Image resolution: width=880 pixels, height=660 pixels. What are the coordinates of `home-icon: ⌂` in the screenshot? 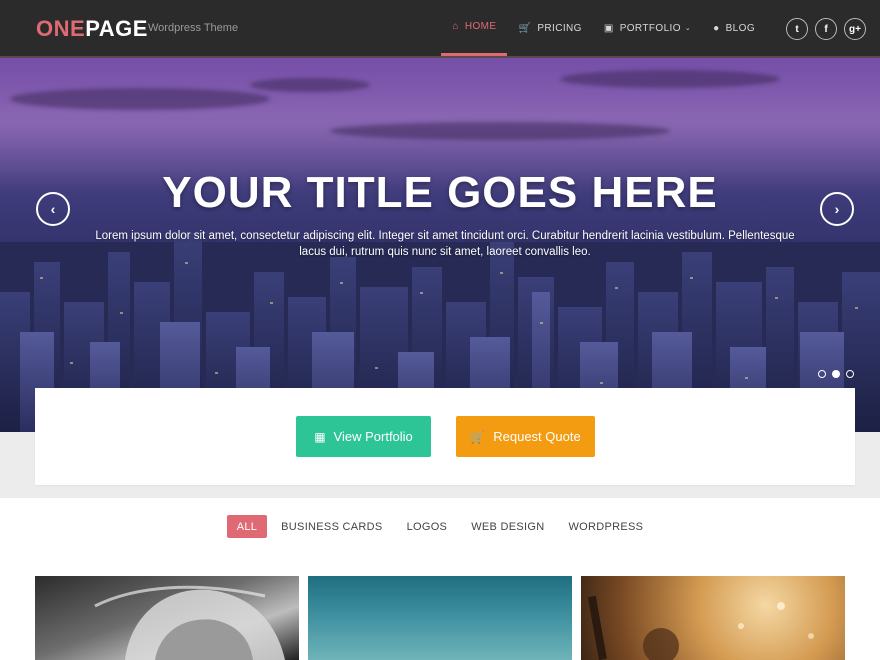 It's located at (455, 26).